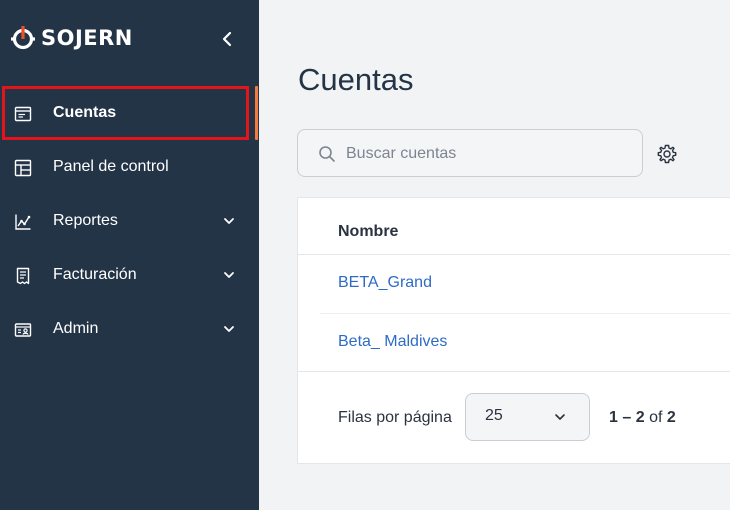 The height and width of the screenshot is (510, 730). What do you see at coordinates (125, 113) in the screenshot?
I see `highlight-box` at bounding box center [125, 113].